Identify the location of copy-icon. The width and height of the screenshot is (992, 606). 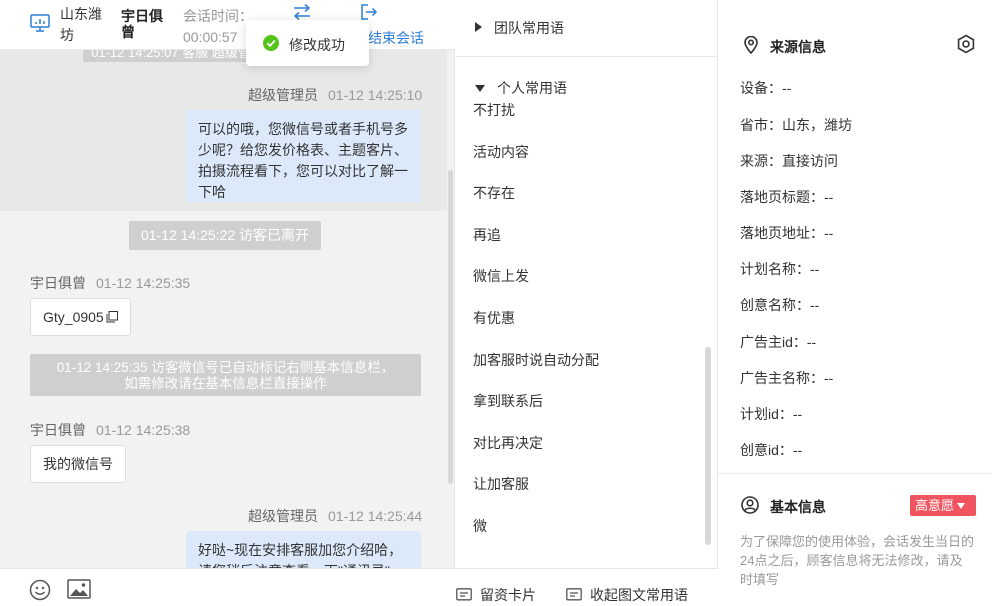
(112, 317).